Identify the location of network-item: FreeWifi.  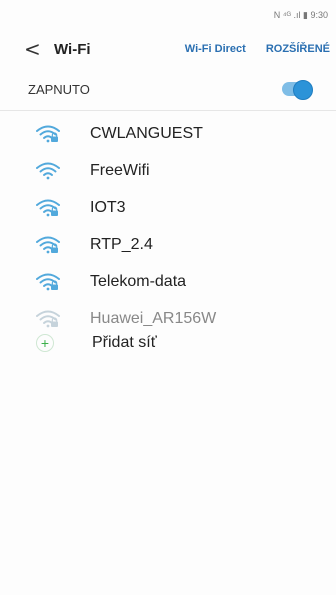
(168, 170).